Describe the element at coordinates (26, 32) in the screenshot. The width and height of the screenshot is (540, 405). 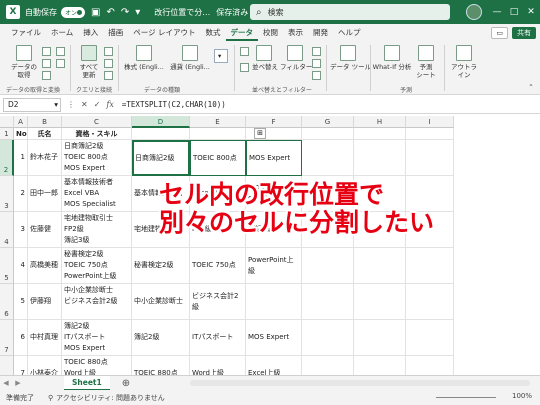
I see `tab-file: ファイル` at that location.